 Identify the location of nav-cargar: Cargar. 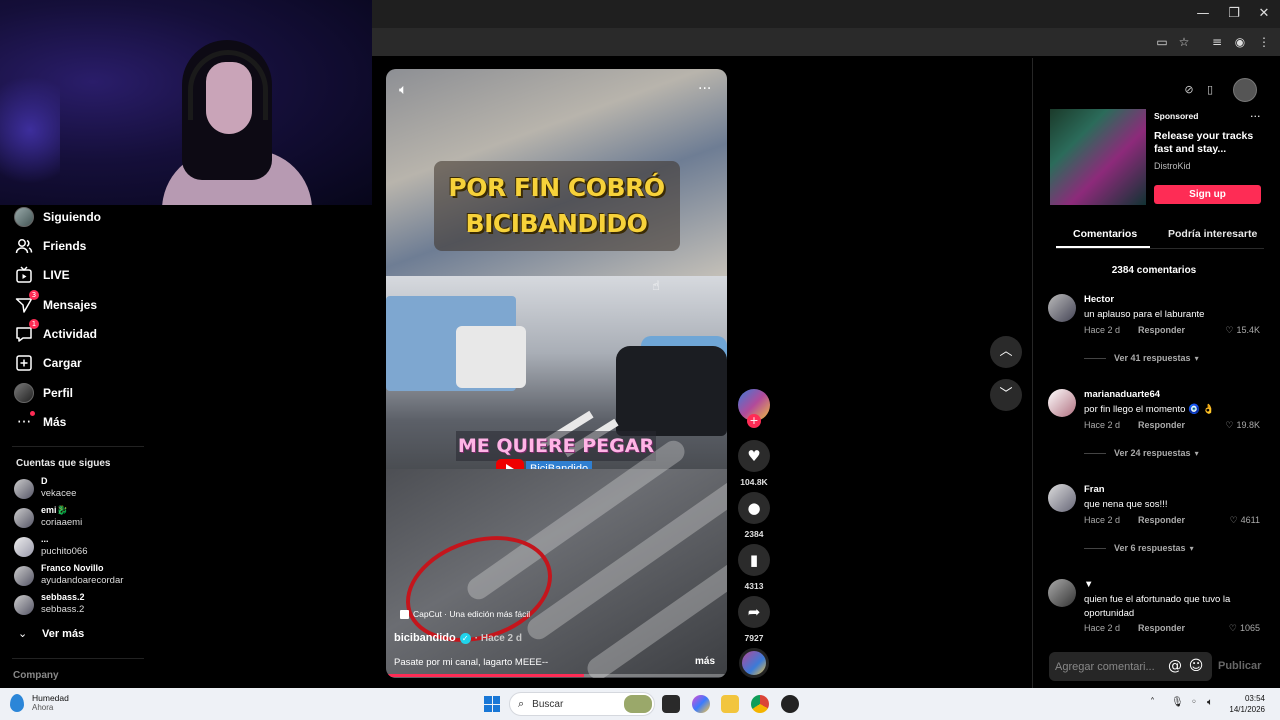
(48, 363).